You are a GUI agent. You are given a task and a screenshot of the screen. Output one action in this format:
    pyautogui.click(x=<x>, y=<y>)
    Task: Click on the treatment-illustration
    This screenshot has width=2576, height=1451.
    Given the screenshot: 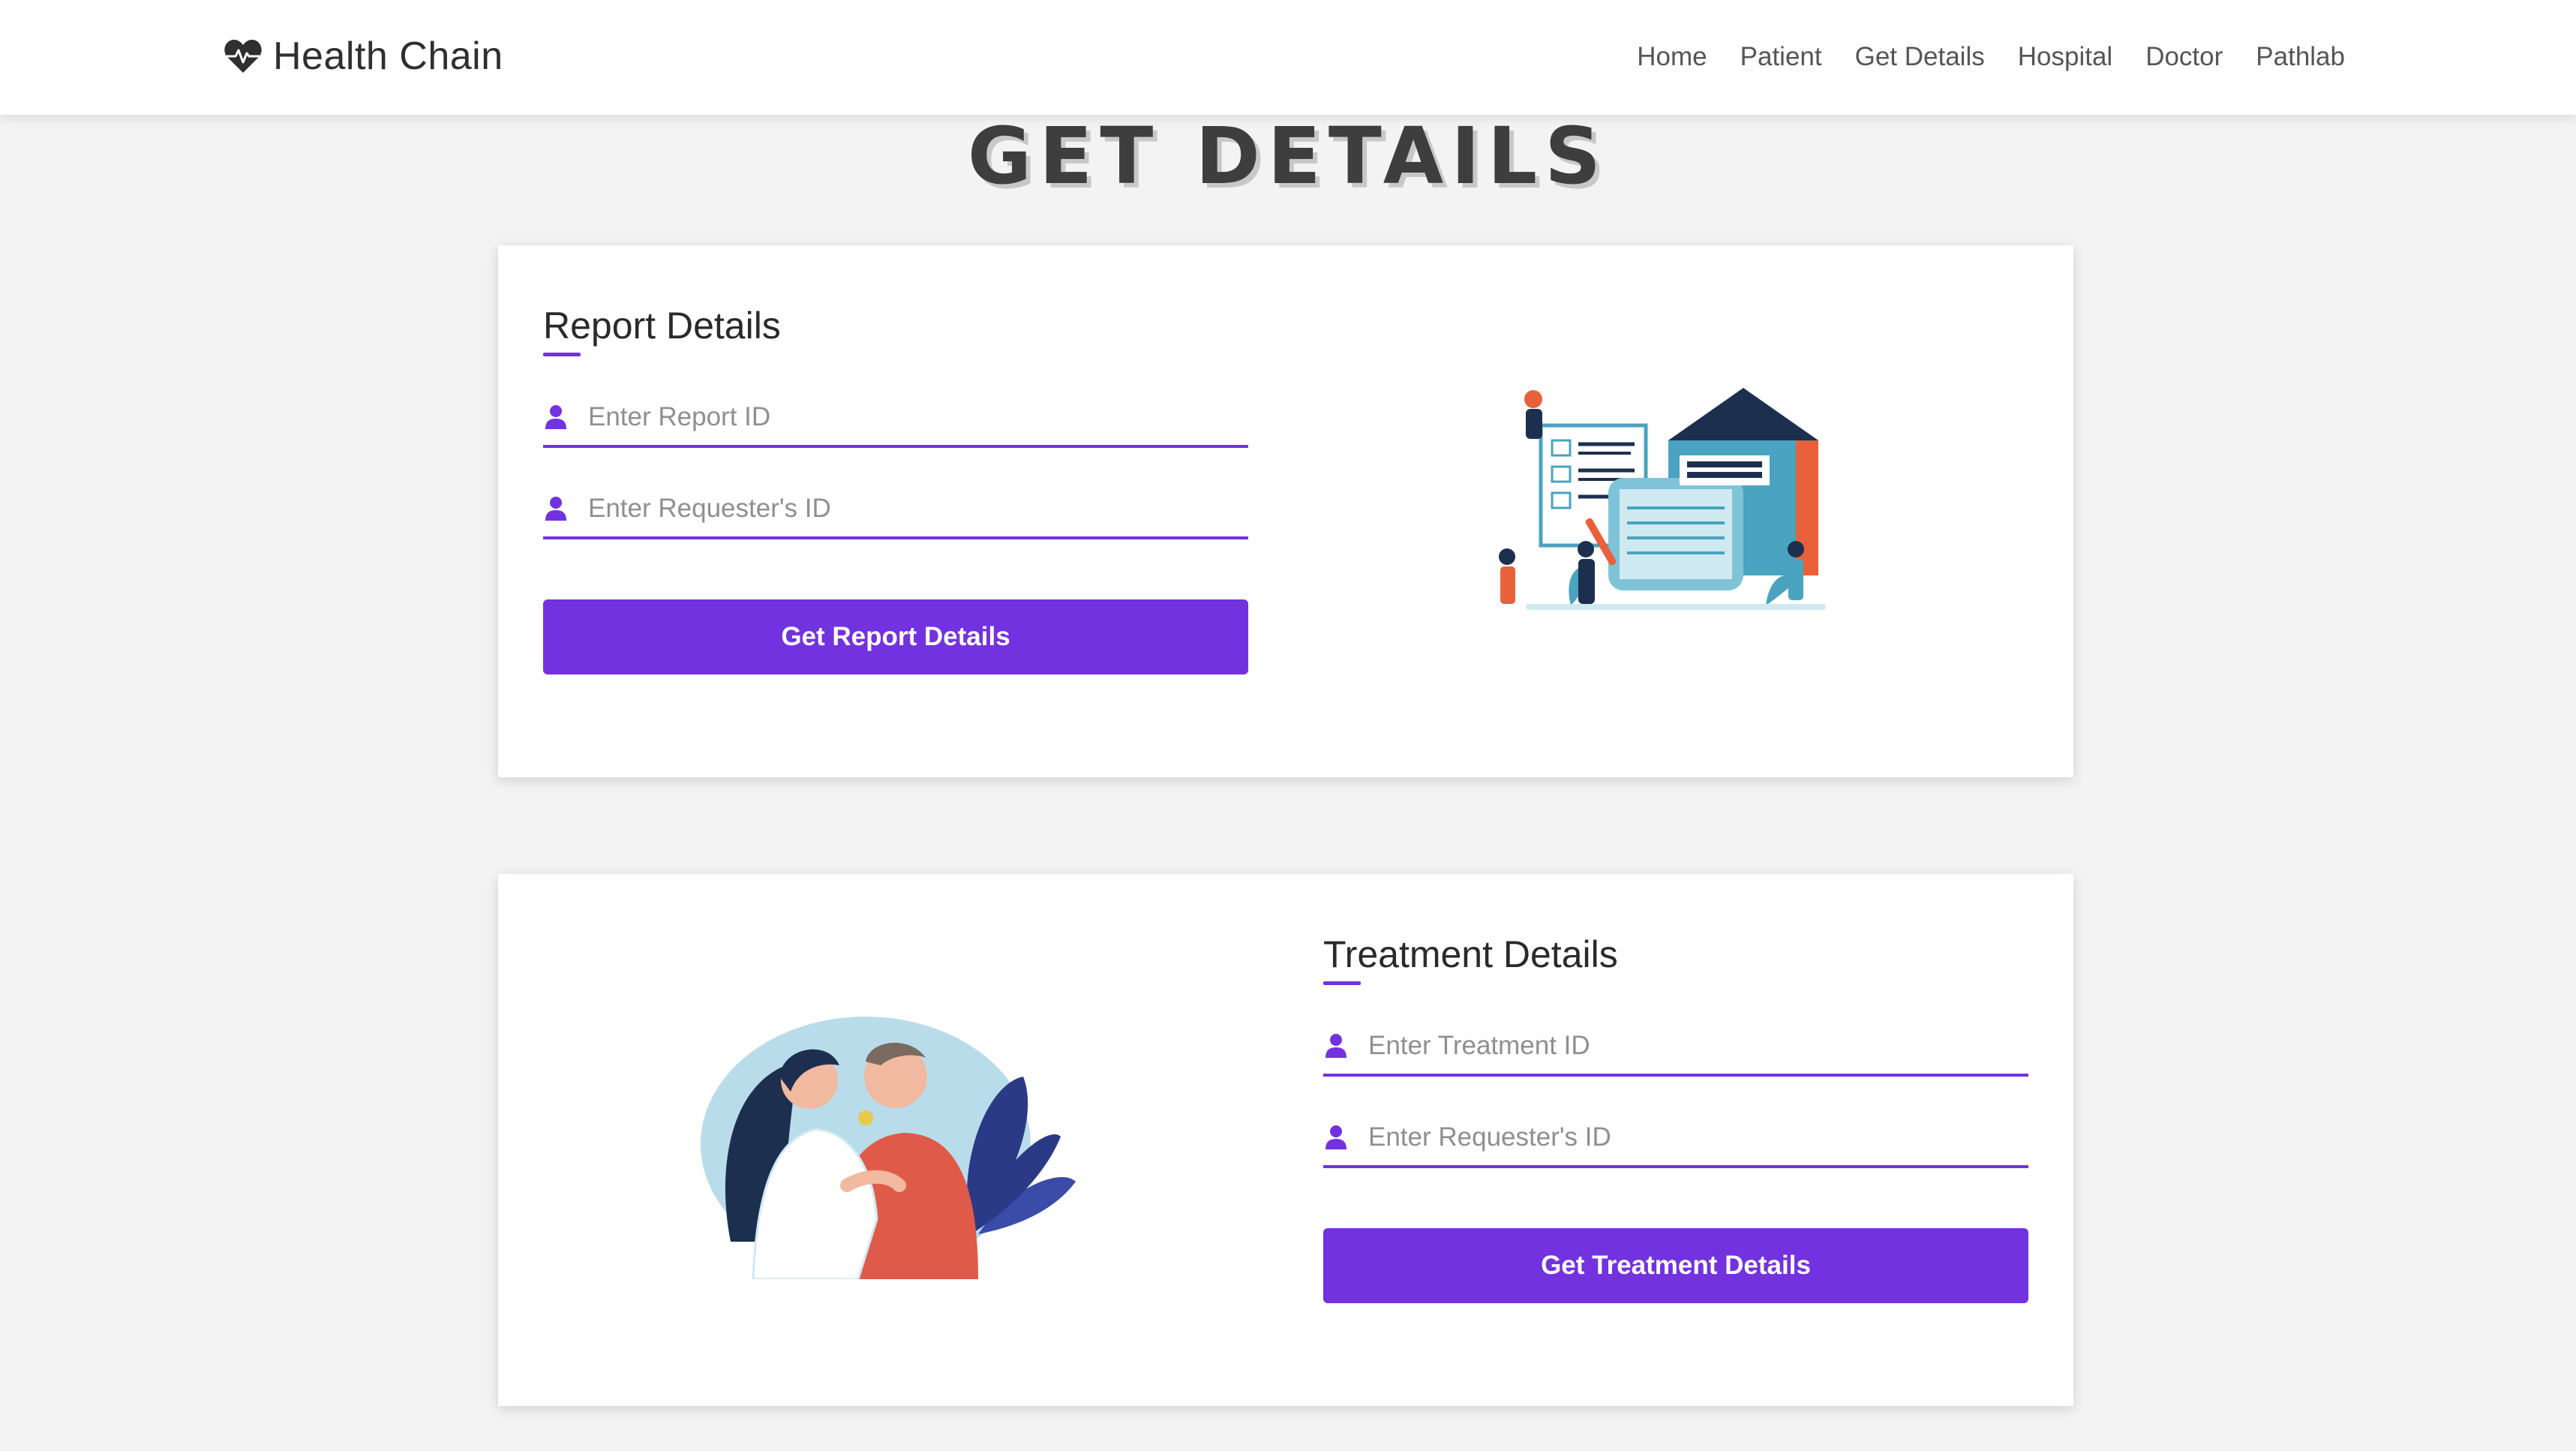 What is the action you would take?
    pyautogui.click(x=888, y=1148)
    